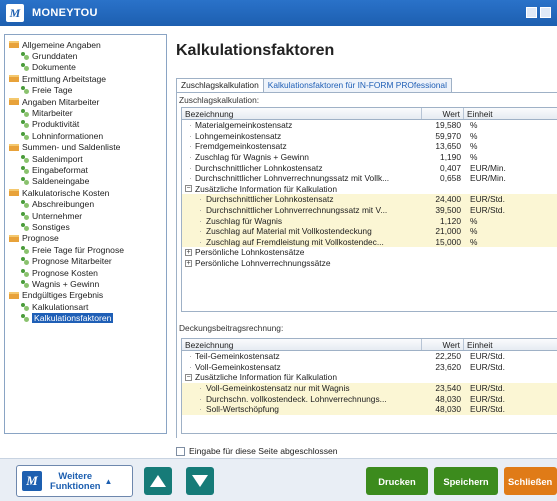  I want to click on close-button: Schließen, so click(530, 481).